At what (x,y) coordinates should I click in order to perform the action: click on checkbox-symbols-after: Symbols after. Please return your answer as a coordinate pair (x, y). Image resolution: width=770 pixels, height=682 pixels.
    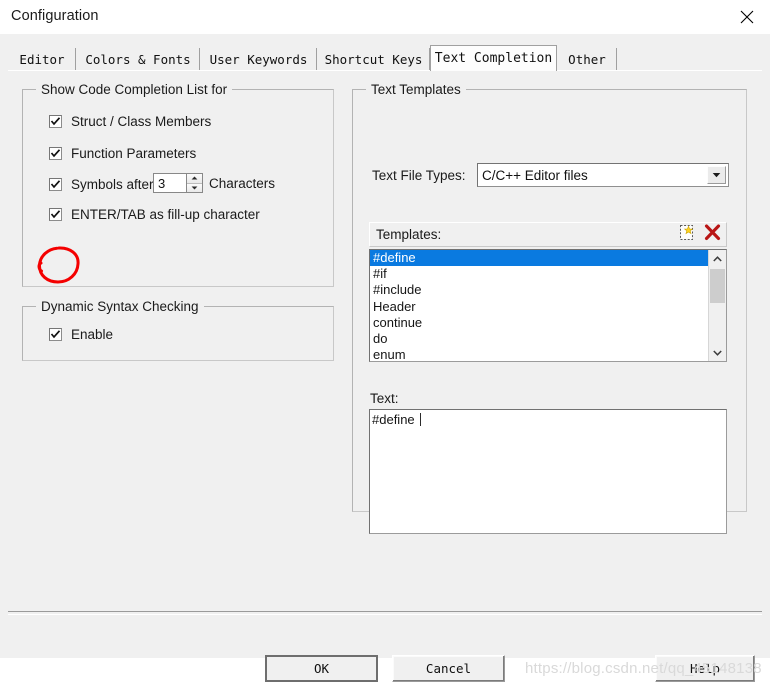
    Looking at the image, I should click on (101, 184).